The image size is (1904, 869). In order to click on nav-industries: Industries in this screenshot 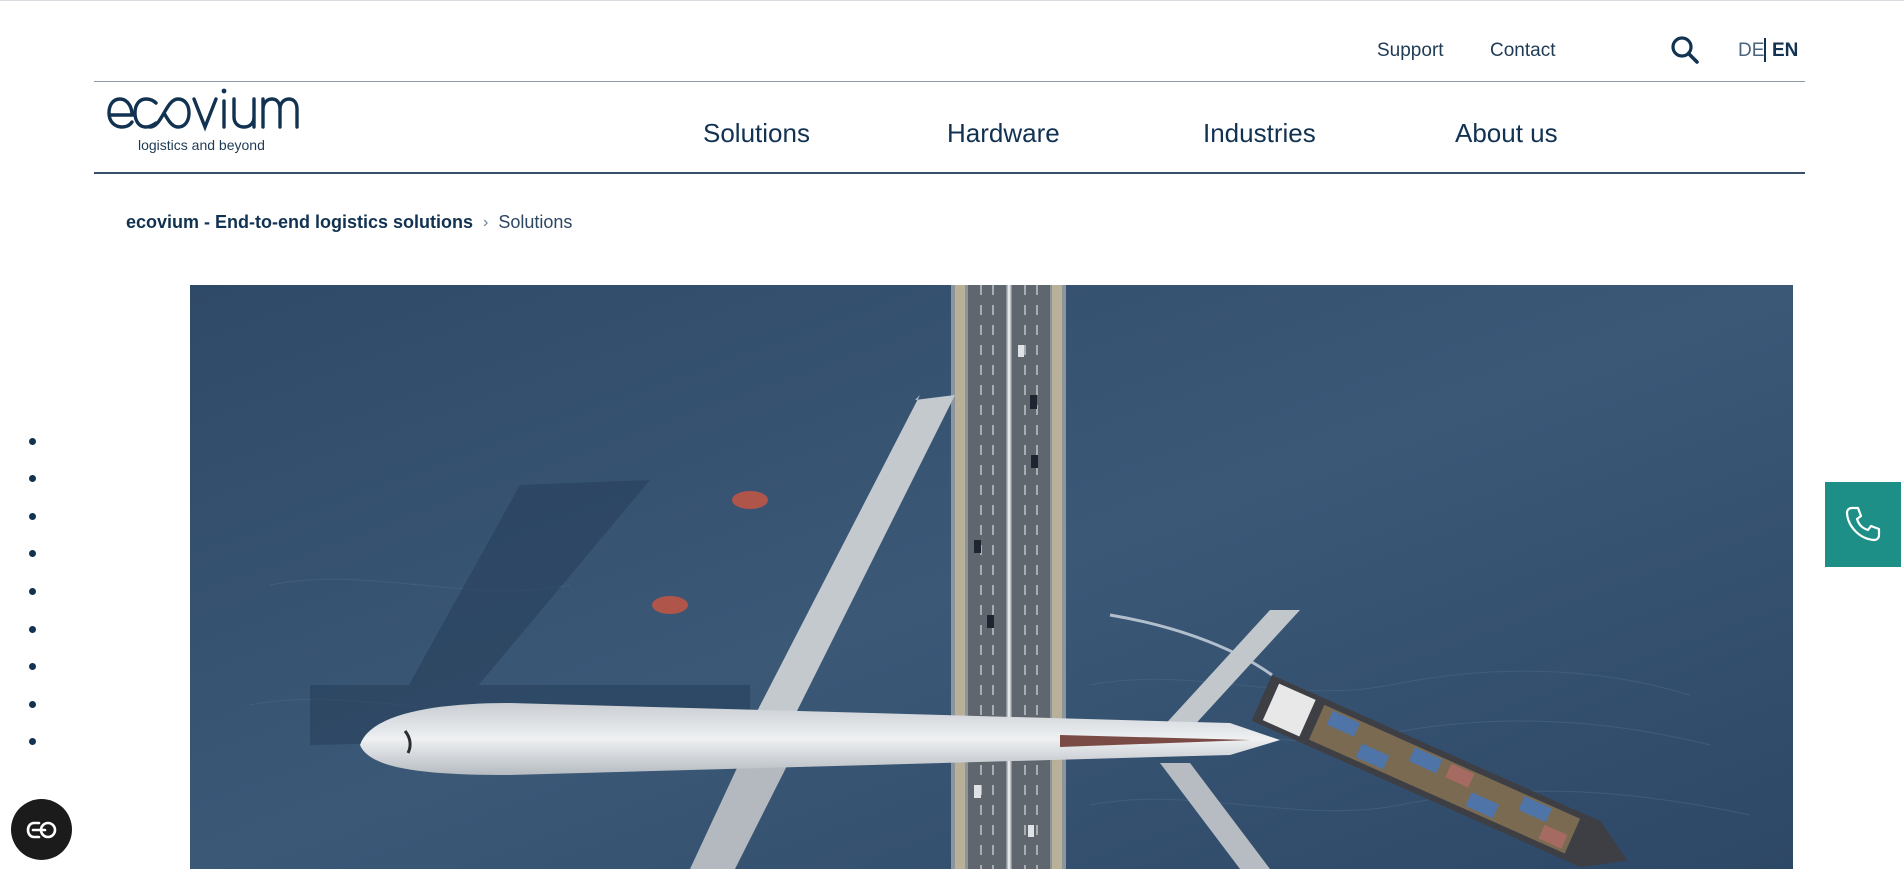, I will do `click(1259, 133)`.